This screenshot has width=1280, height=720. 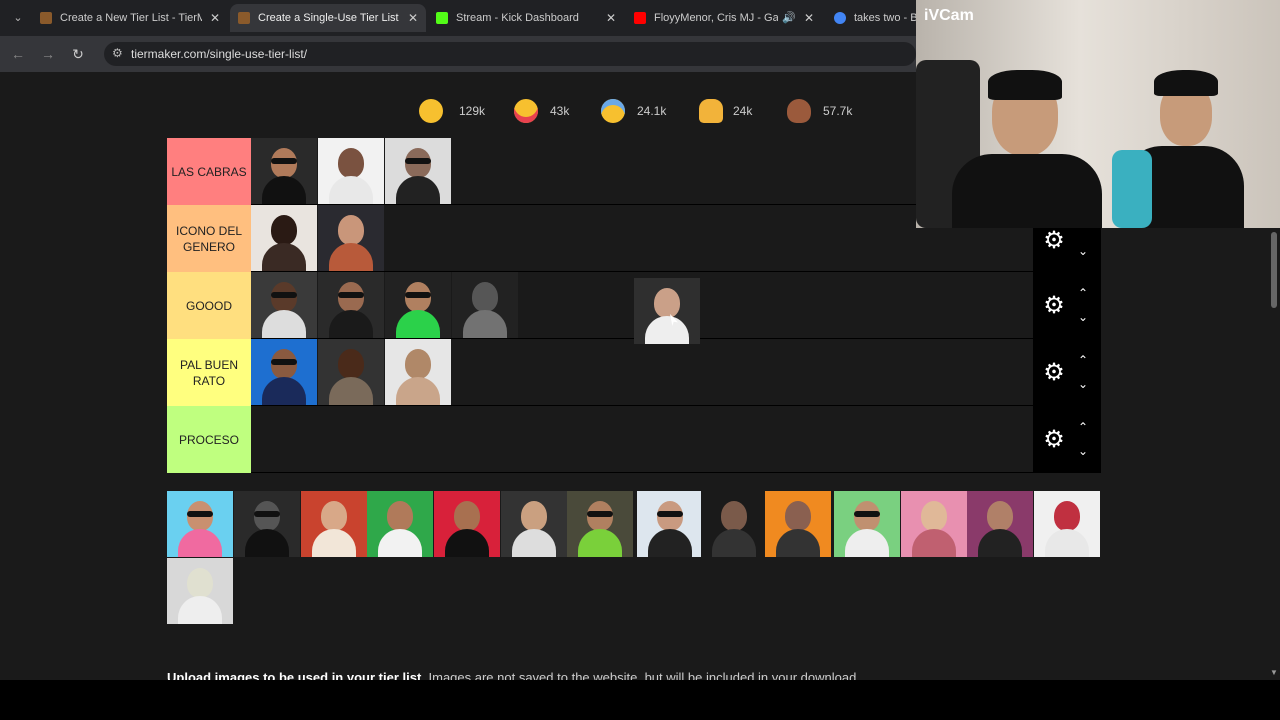 What do you see at coordinates (517, 18) in the screenshot?
I see `tab-title: Stream - Kick Dashboard` at bounding box center [517, 18].